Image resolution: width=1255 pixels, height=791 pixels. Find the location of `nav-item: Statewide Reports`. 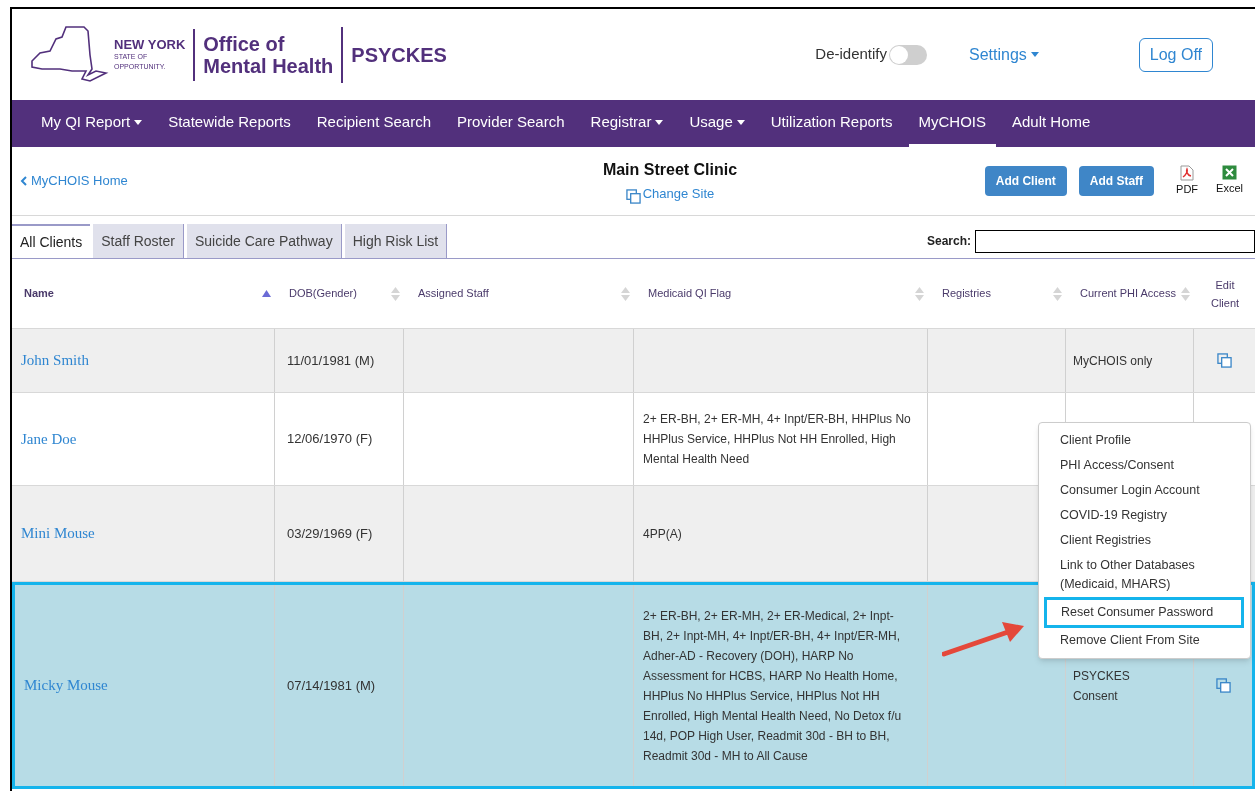

nav-item: Statewide Reports is located at coordinates (229, 123).